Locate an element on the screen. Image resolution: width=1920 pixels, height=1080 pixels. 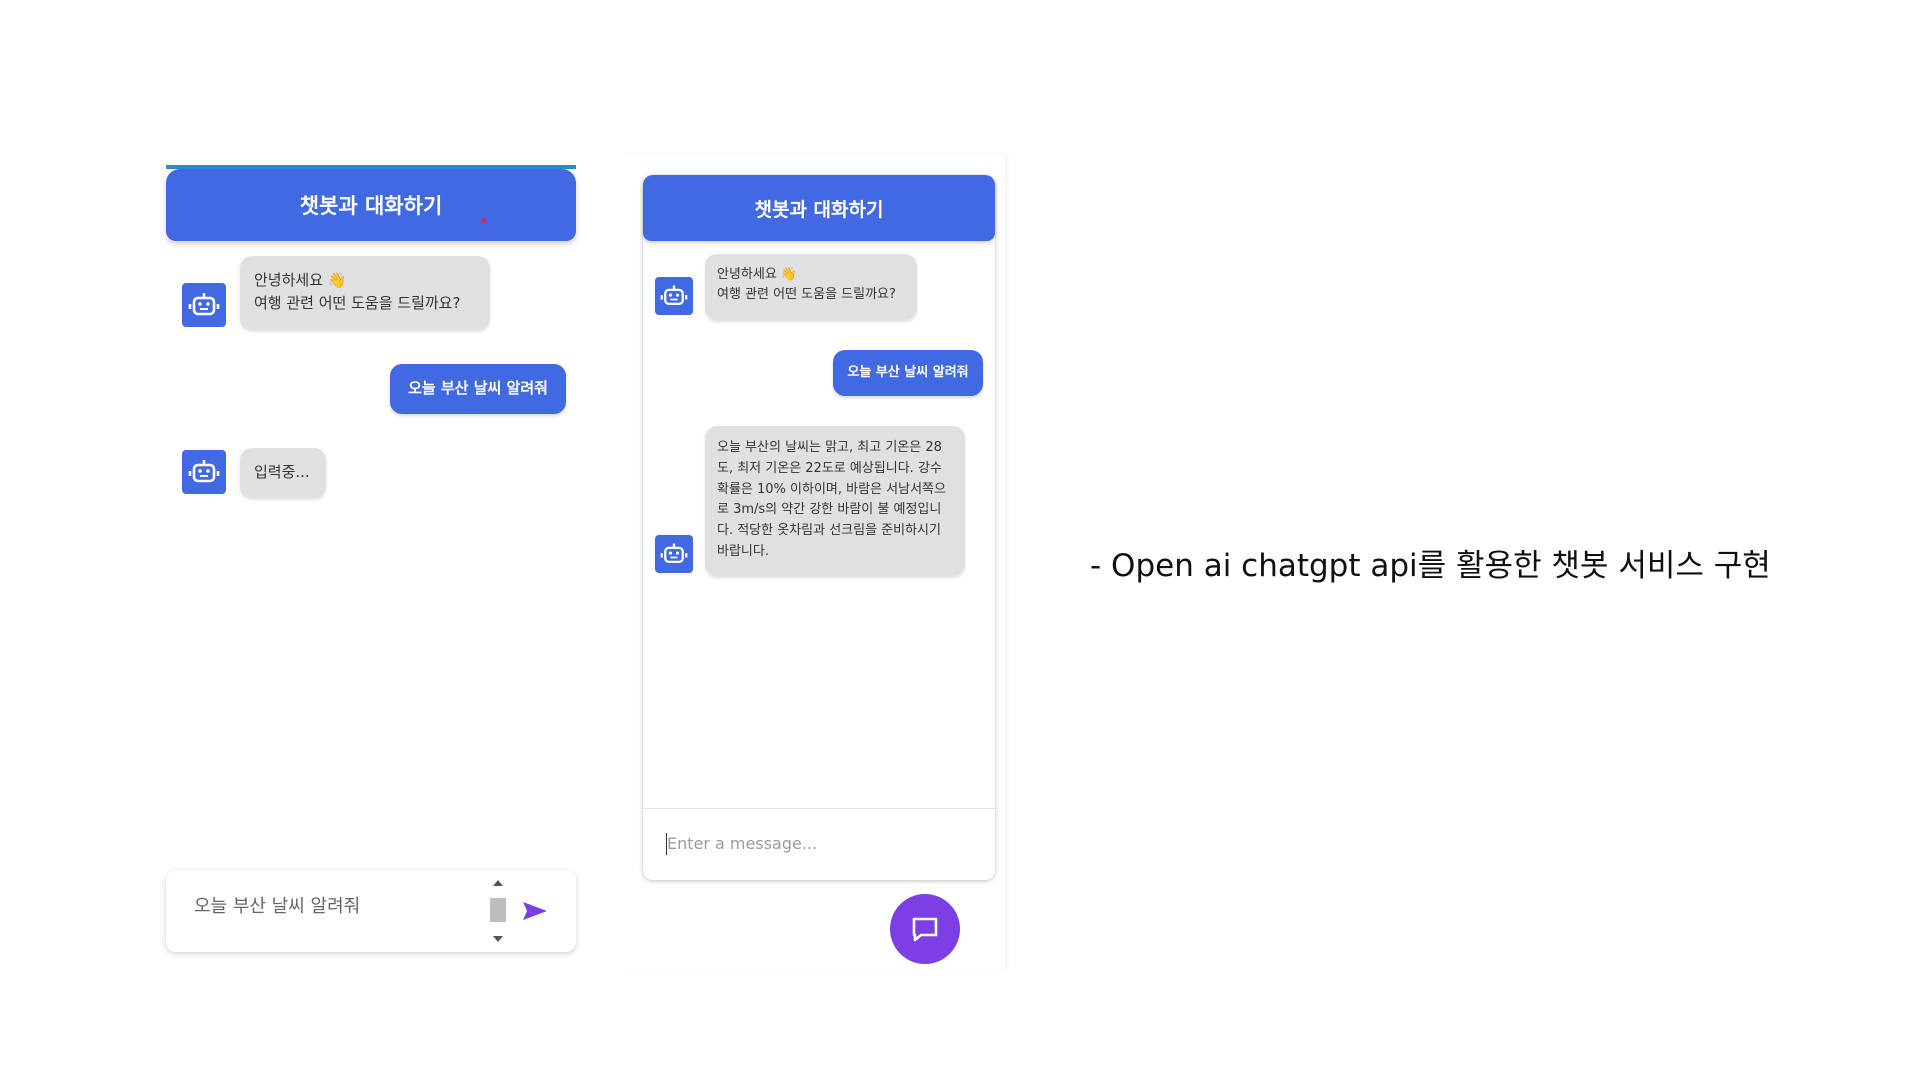
caption-text: - Open ai chatgpt api를 활용한 챗봇 서비스 구현 is located at coordinates (1430, 566).